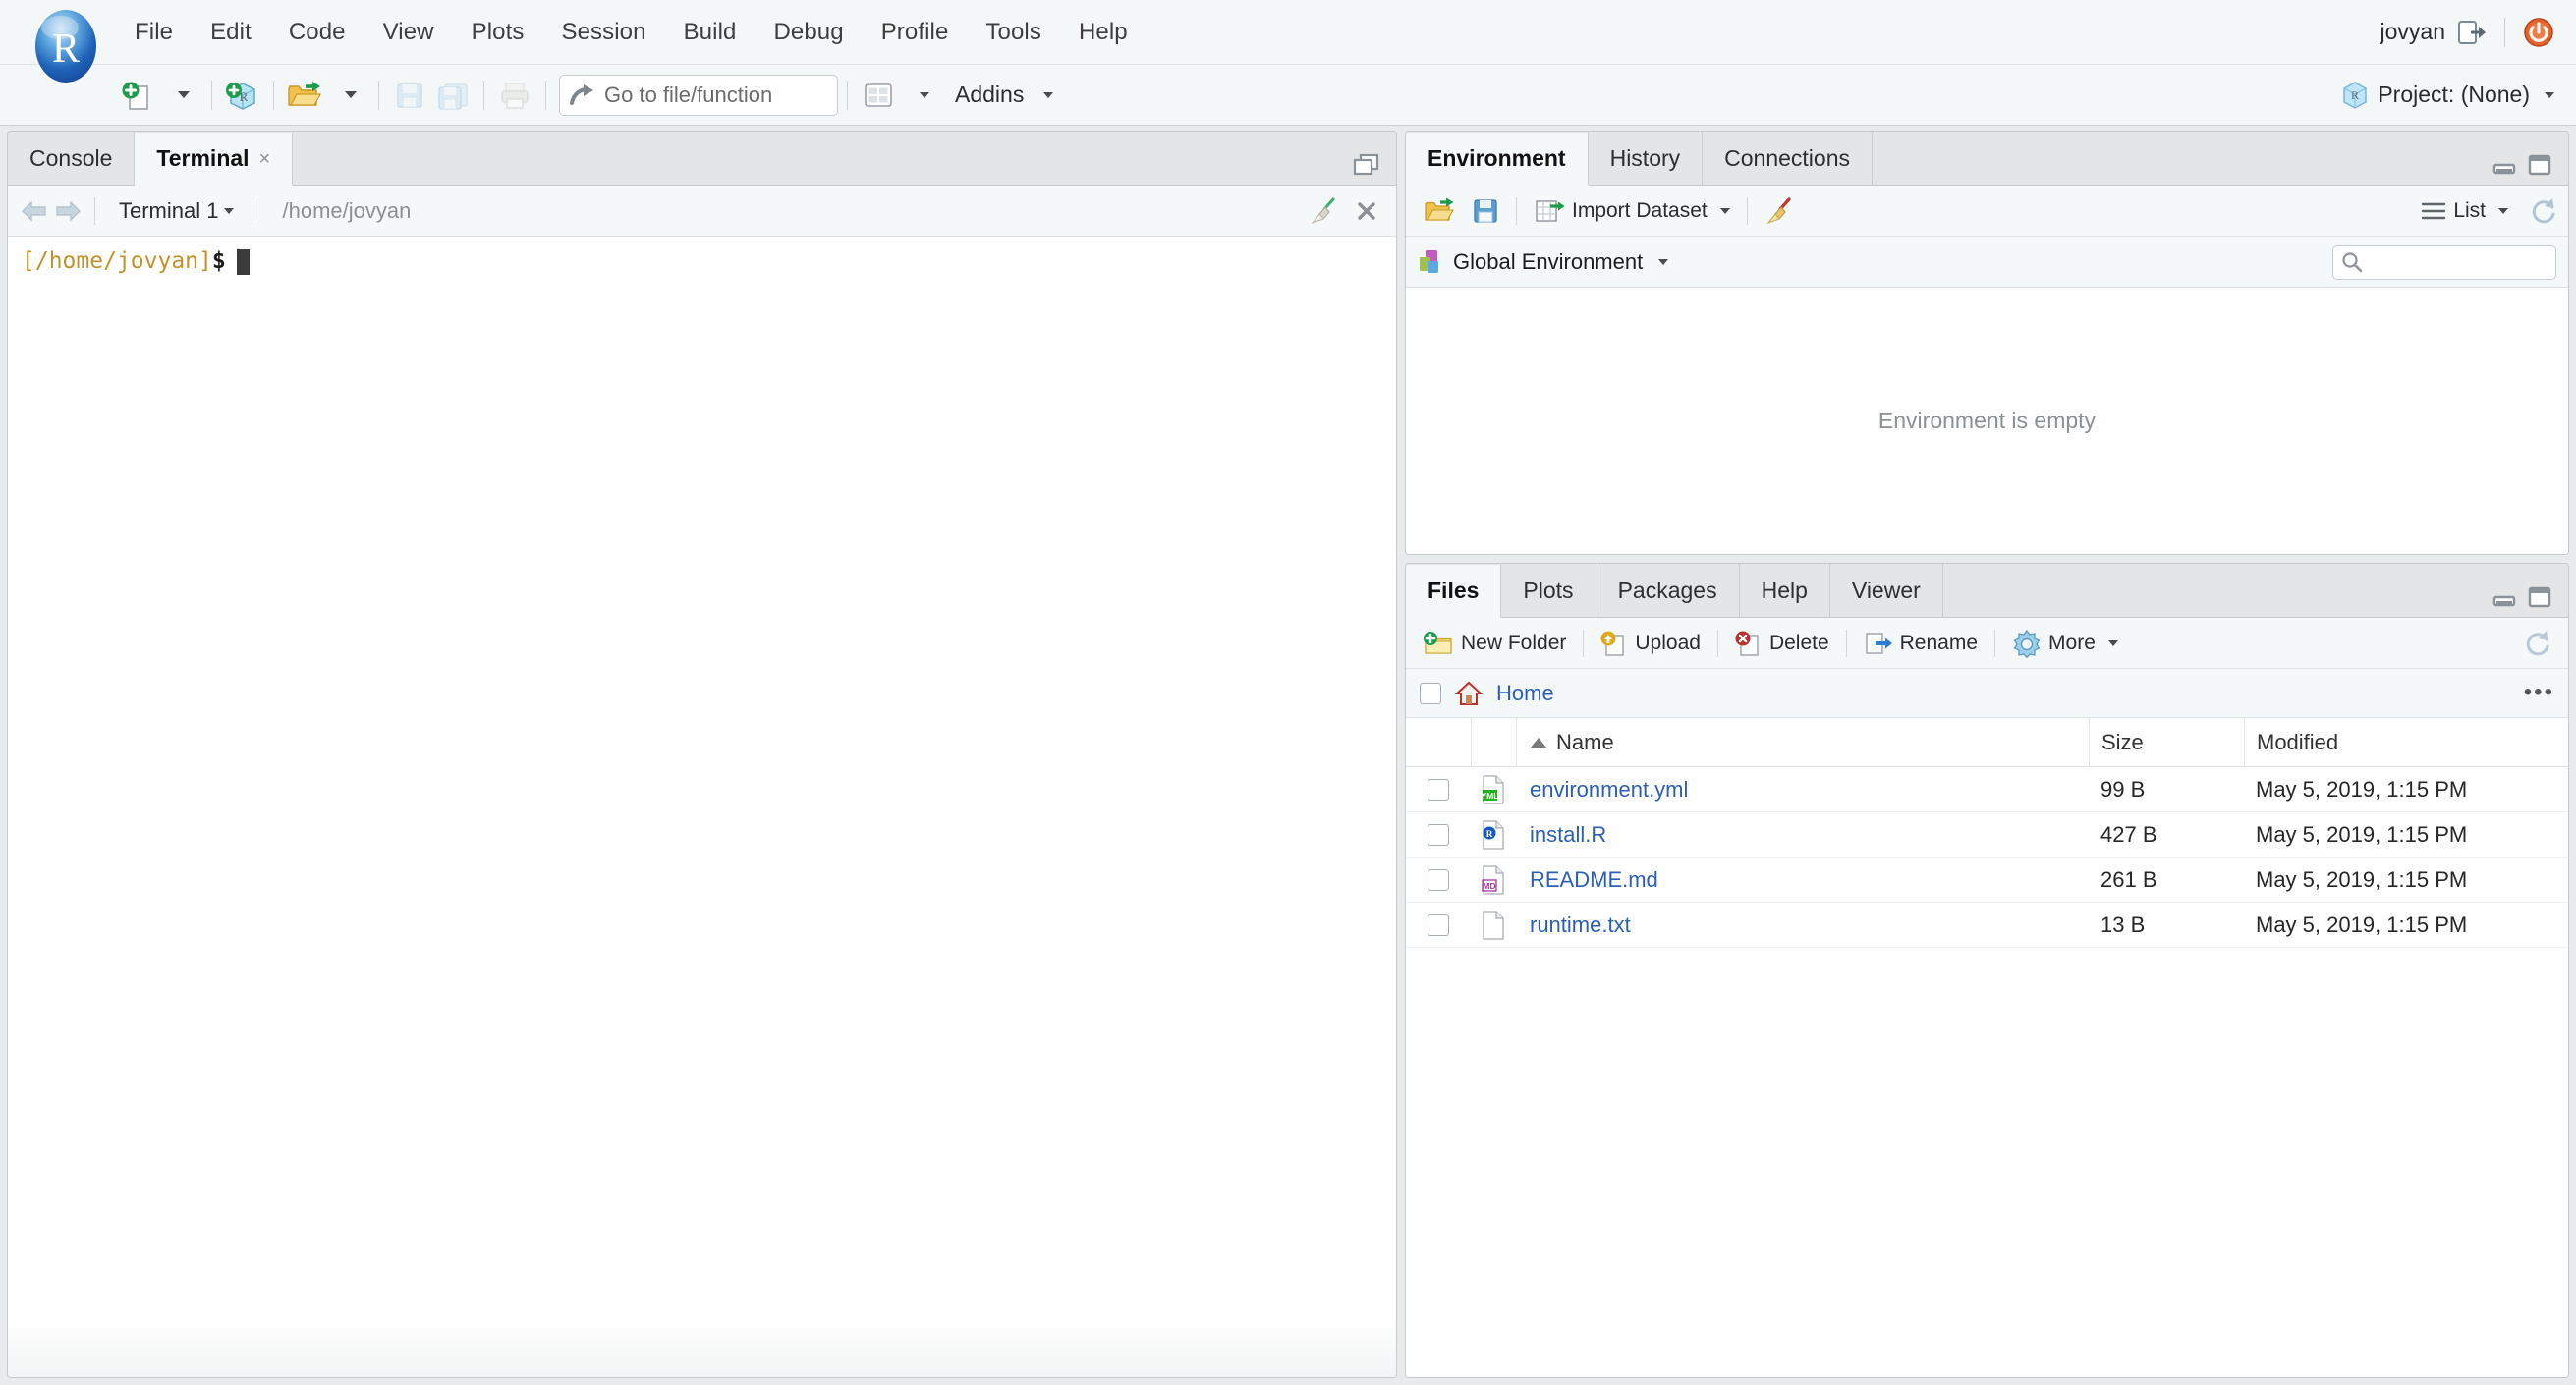  I want to click on new-file-dropdown, so click(180, 95).